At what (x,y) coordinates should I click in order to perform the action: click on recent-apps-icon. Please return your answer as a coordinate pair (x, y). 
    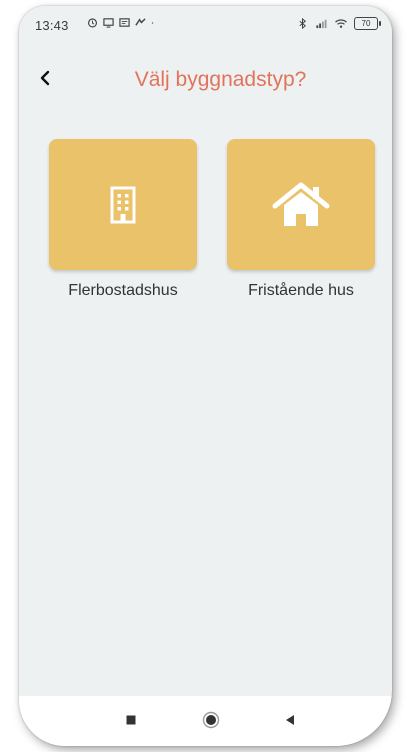
    Looking at the image, I should click on (131, 720).